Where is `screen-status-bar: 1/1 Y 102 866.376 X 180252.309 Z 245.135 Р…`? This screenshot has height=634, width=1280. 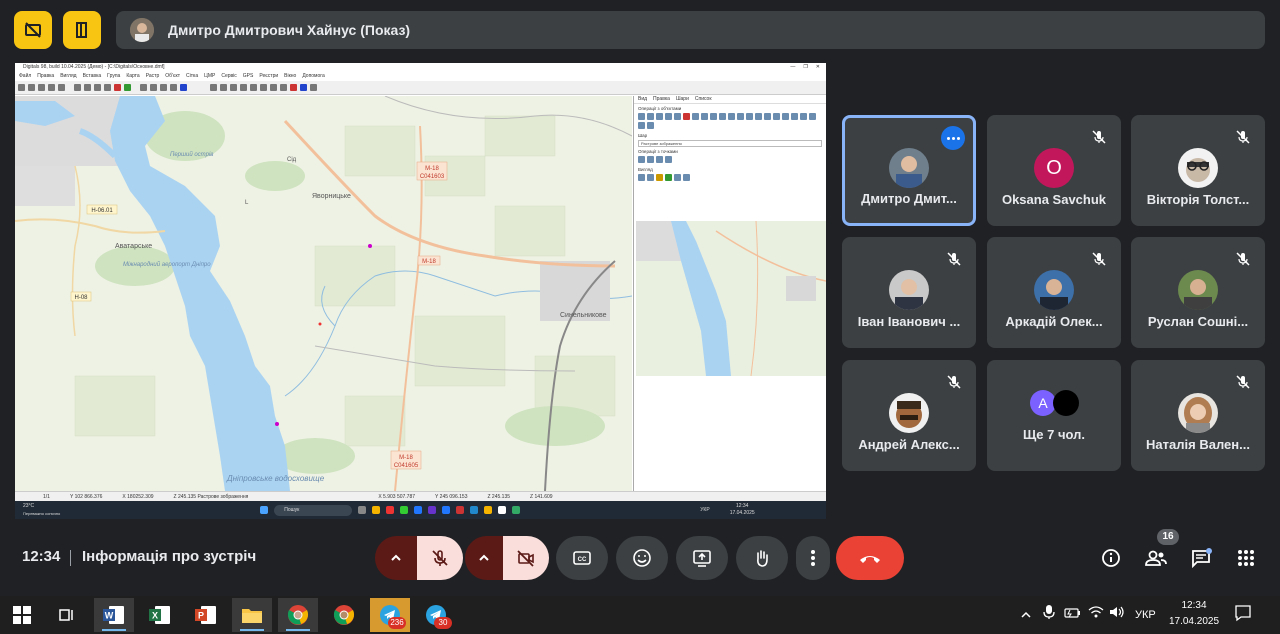
screen-status-bar: 1/1 Y 102 866.376 X 180252.309 Z 245.135 Р… is located at coordinates (420, 496).